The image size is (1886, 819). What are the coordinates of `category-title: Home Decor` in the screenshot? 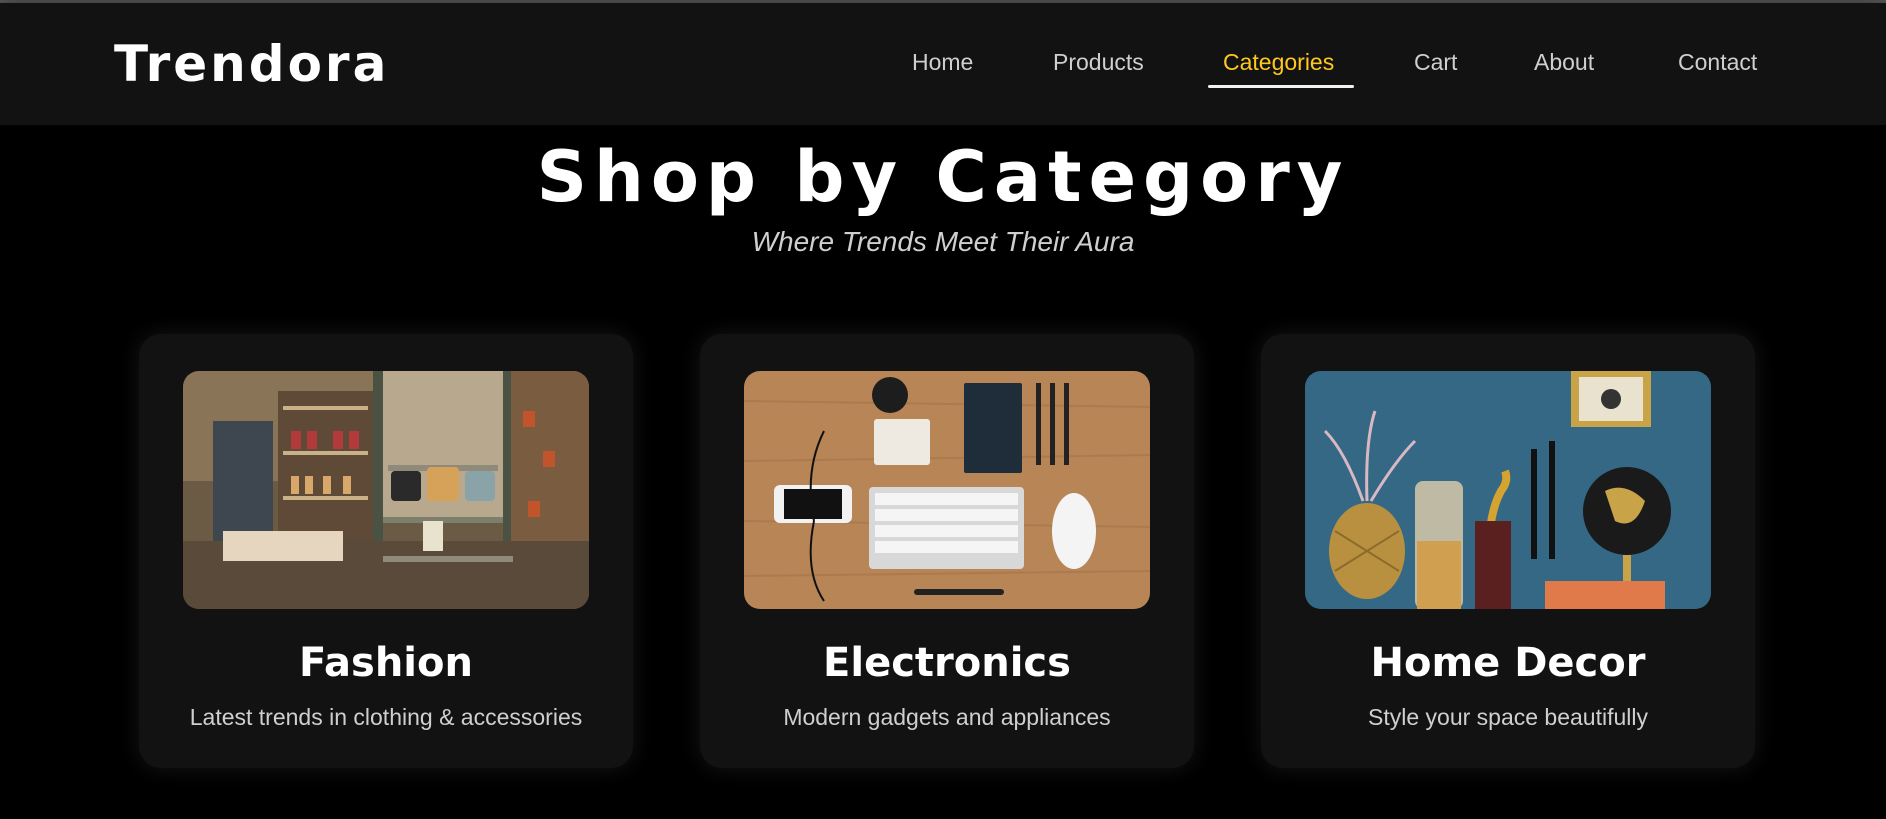 It's located at (1508, 663).